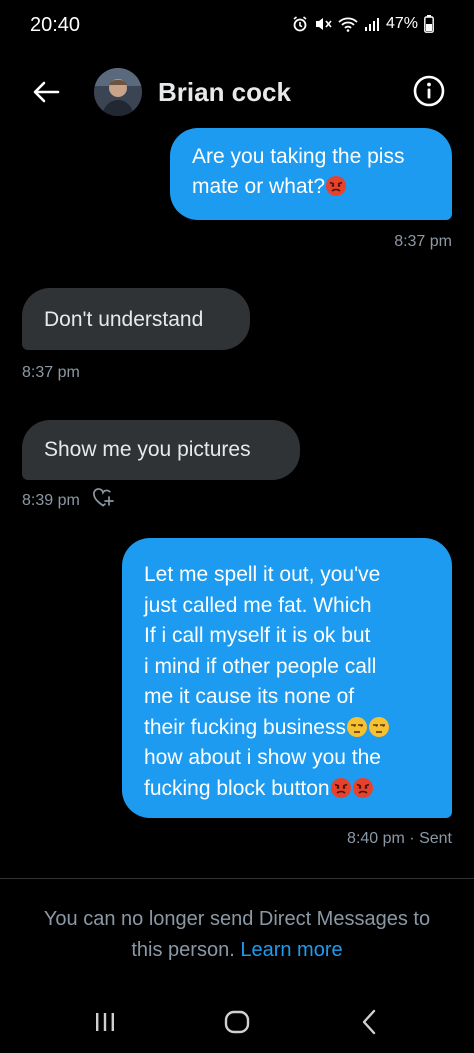  I want to click on system-nav-bar, so click(237, 1021).